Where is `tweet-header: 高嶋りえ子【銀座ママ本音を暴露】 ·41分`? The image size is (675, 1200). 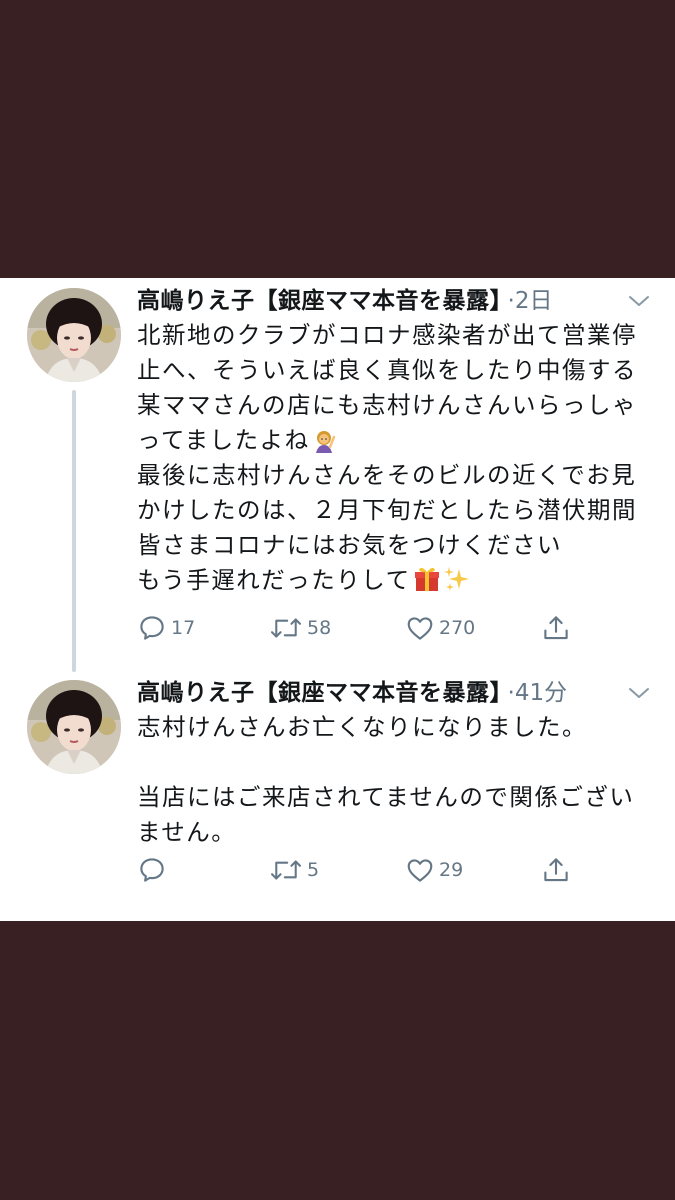
tweet-header: 高嶋りえ子【銀座ママ本音を暴露】 ·41分 is located at coordinates (387, 693).